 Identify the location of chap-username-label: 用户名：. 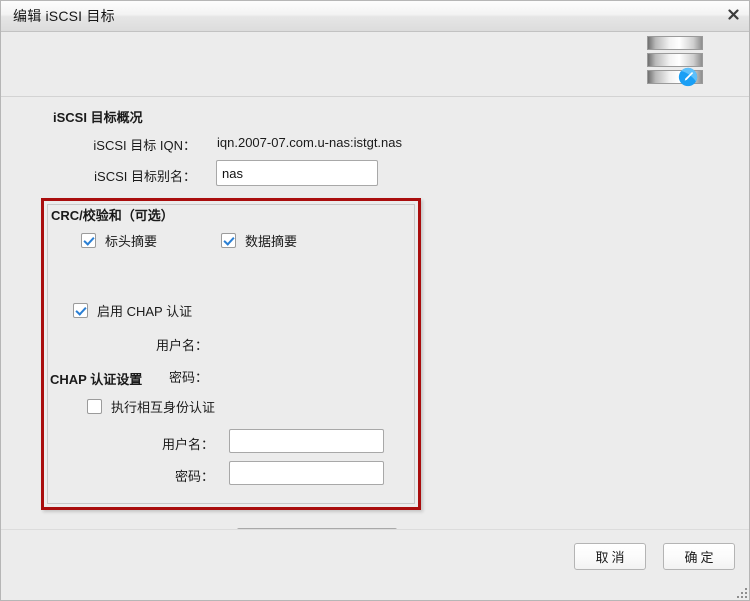
(181, 345).